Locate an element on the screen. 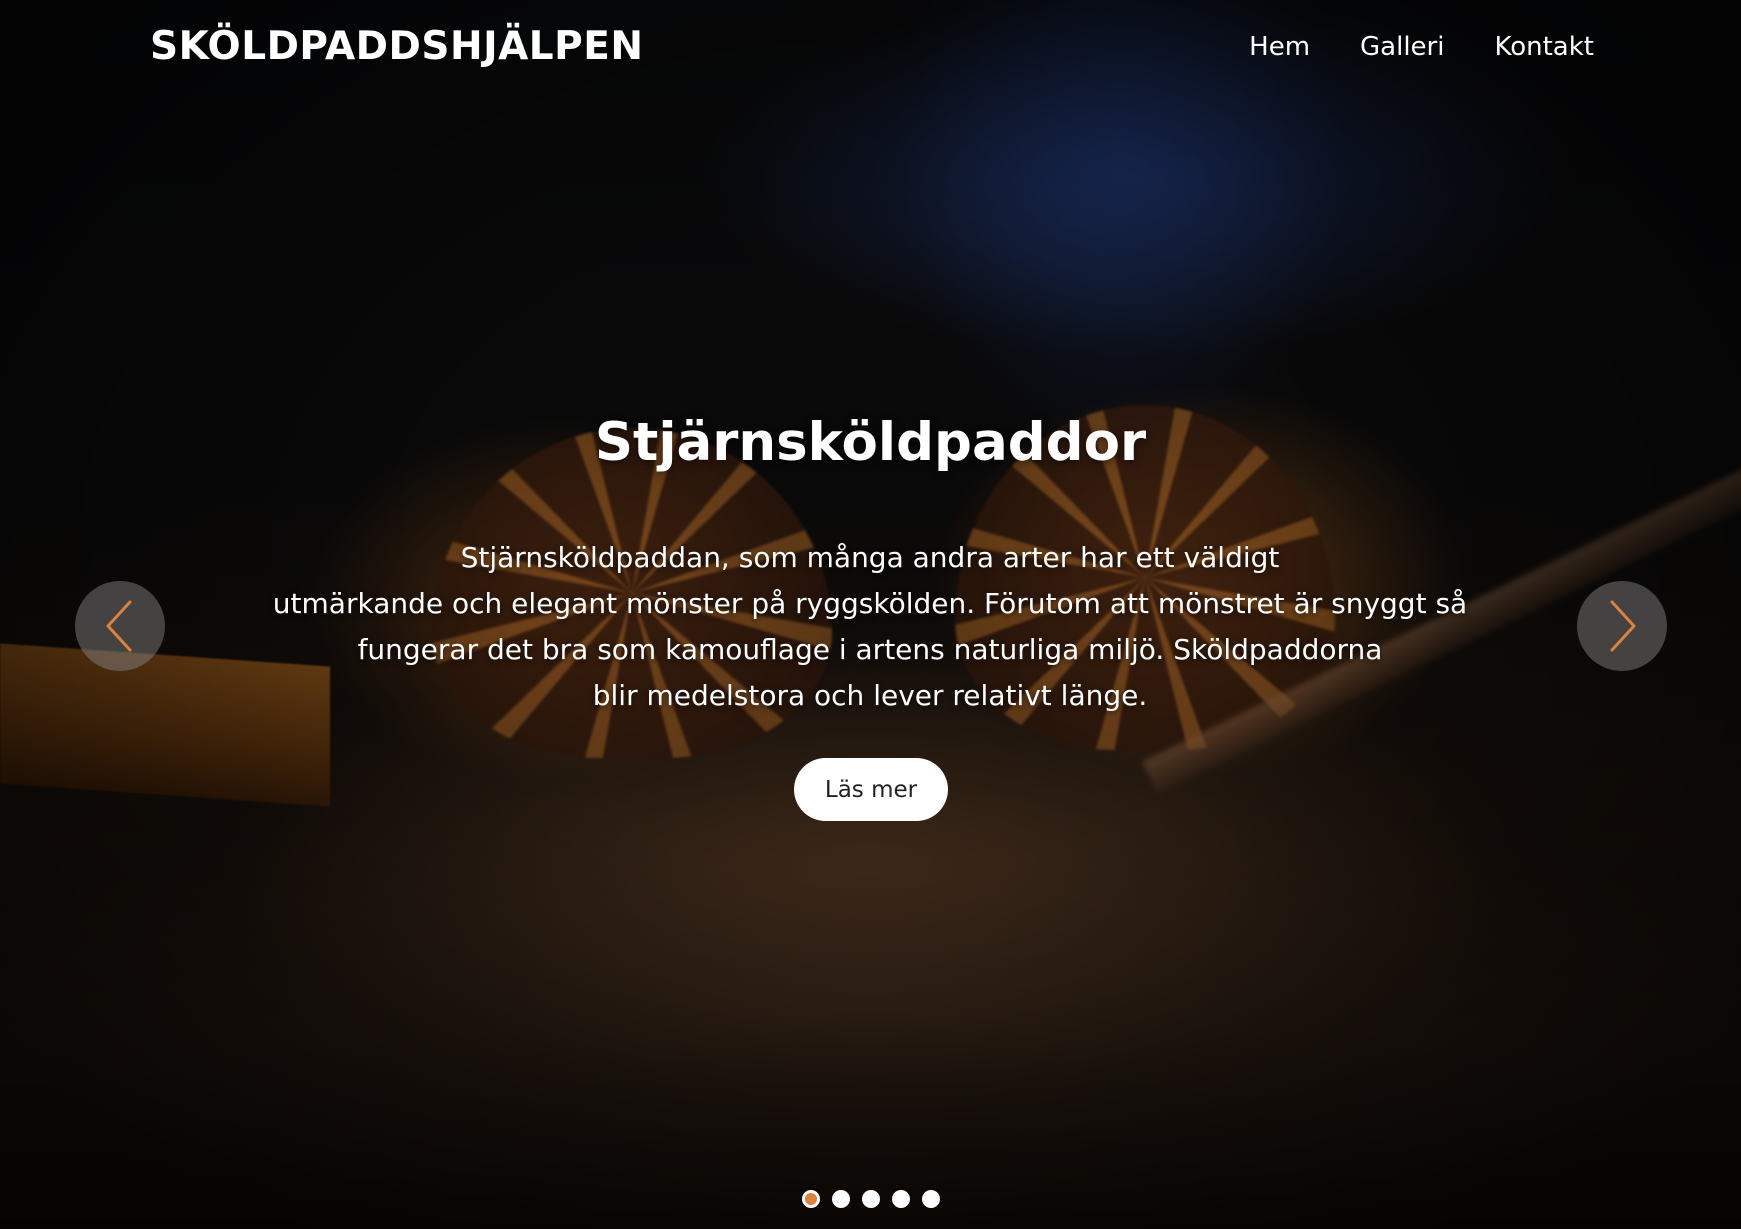 Image resolution: width=1741 pixels, height=1229 pixels. carousel-indicators is located at coordinates (870, 1199).